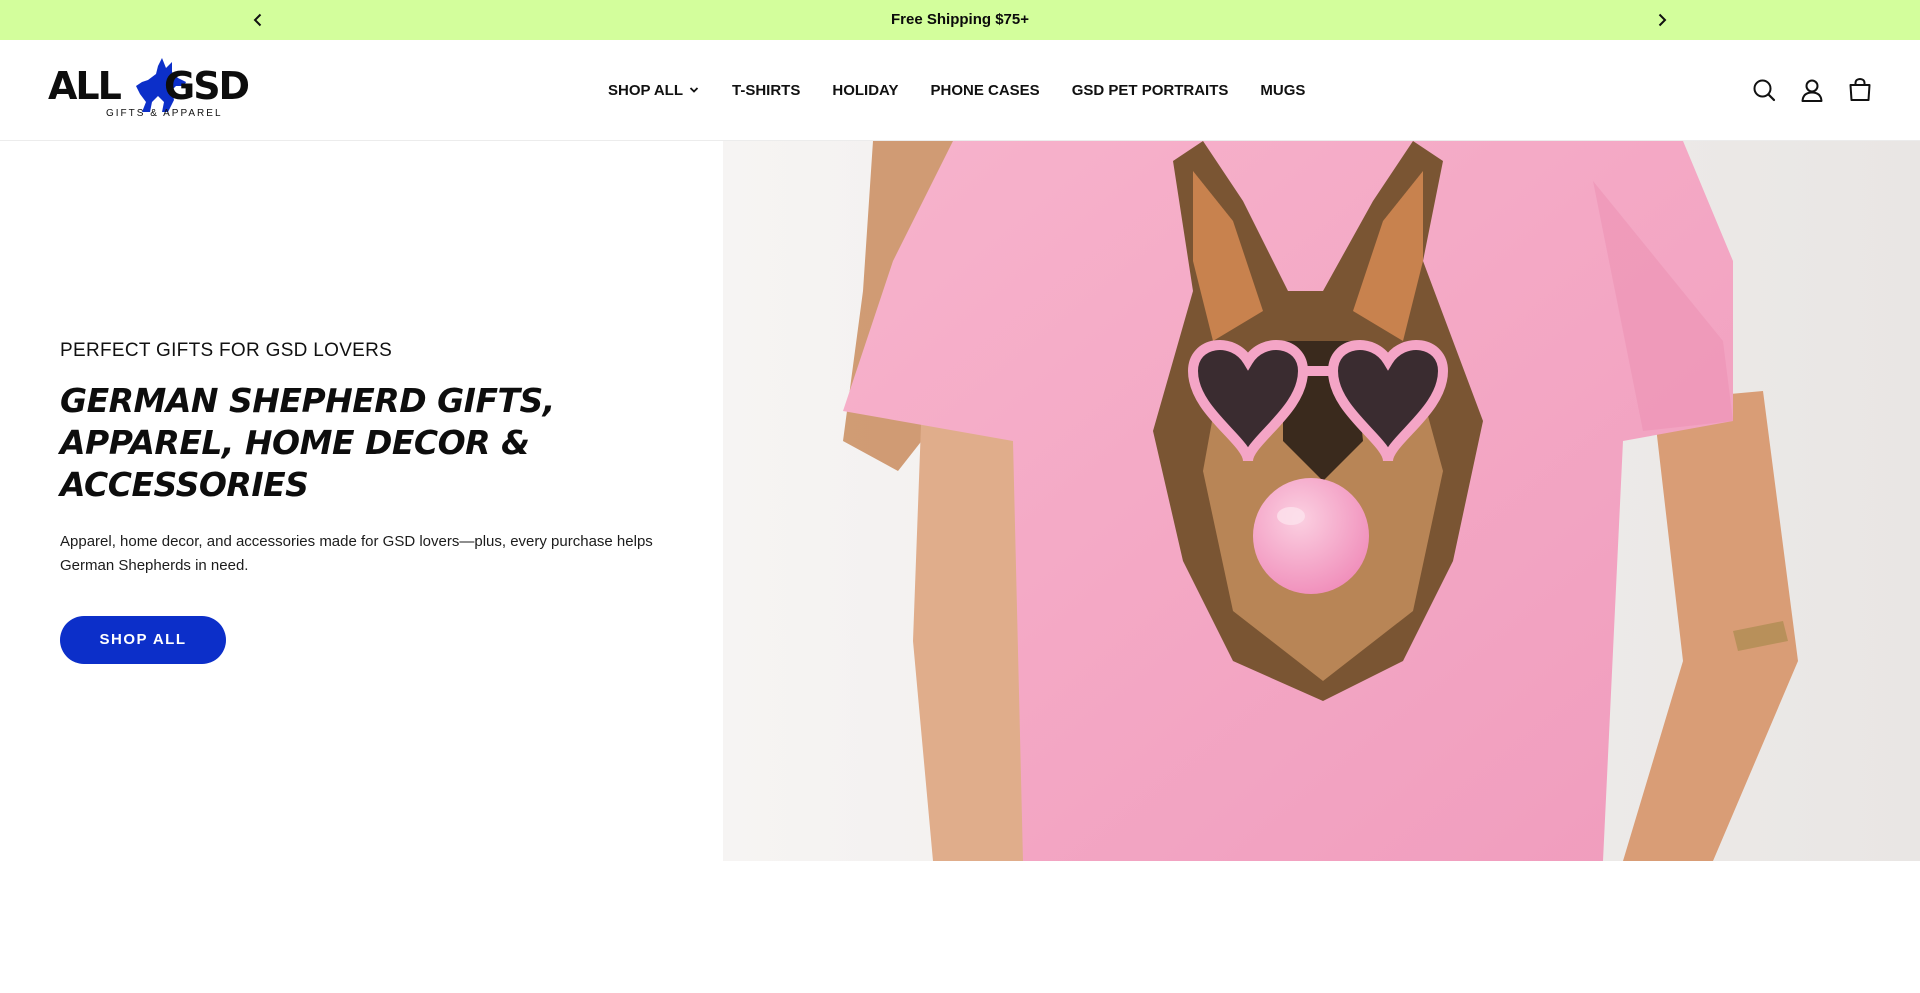 The width and height of the screenshot is (1920, 993). I want to click on nav-item-mugs: MUGS, so click(1282, 90).